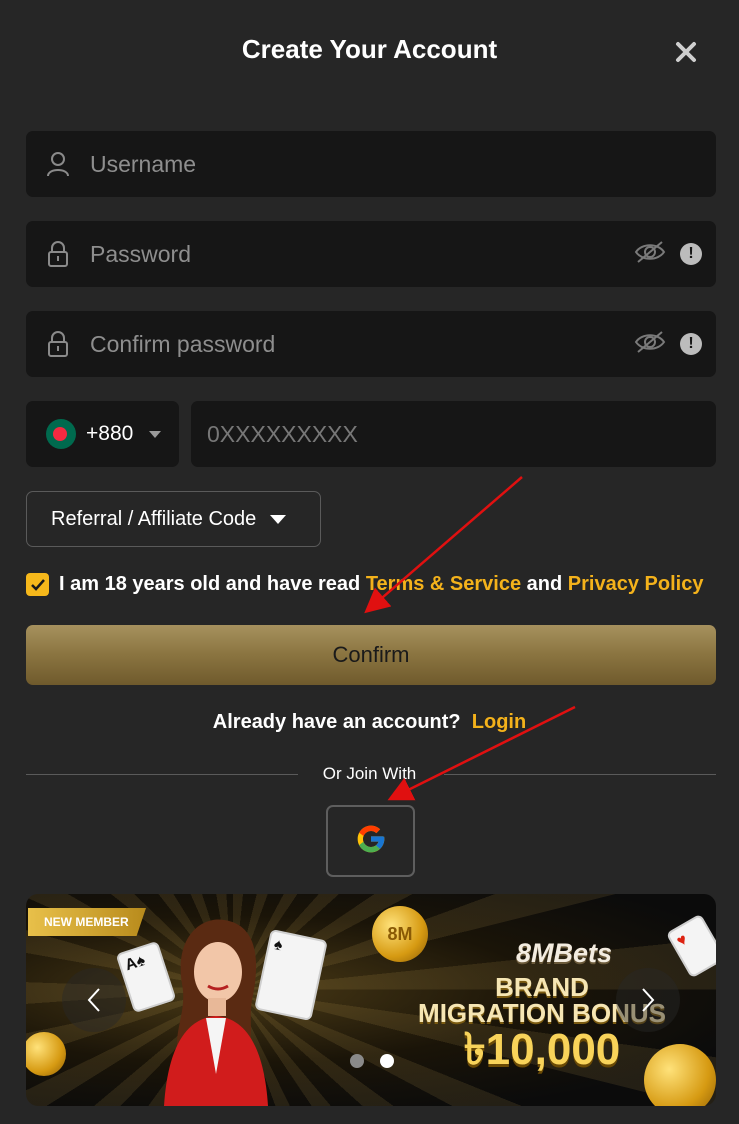 Image resolution: width=739 pixels, height=1124 pixels. Describe the element at coordinates (87, 922) in the screenshot. I see `new-member-badge: NEW MEMBER` at that location.